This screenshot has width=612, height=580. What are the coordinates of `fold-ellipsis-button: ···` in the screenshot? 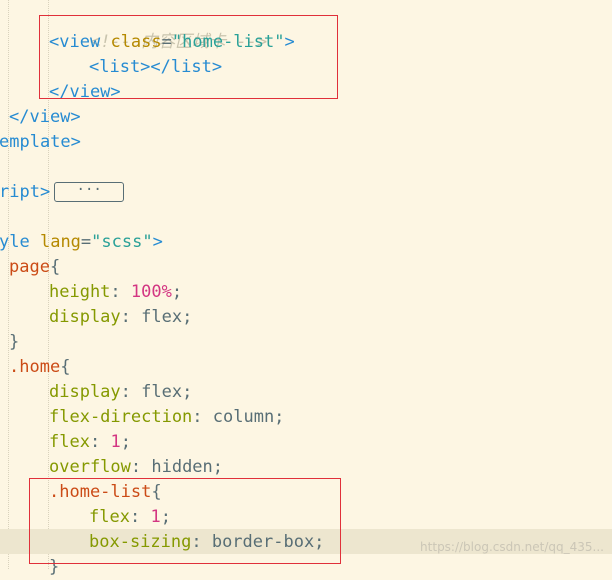 It's located at (89, 192).